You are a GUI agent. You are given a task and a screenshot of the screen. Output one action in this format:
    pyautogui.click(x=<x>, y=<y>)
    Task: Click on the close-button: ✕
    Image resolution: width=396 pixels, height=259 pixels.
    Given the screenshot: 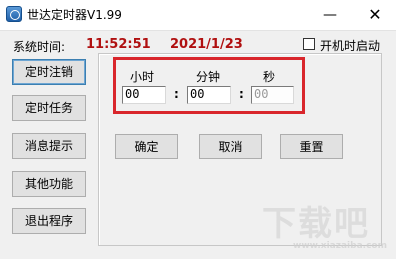 What is the action you would take?
    pyautogui.click(x=375, y=15)
    